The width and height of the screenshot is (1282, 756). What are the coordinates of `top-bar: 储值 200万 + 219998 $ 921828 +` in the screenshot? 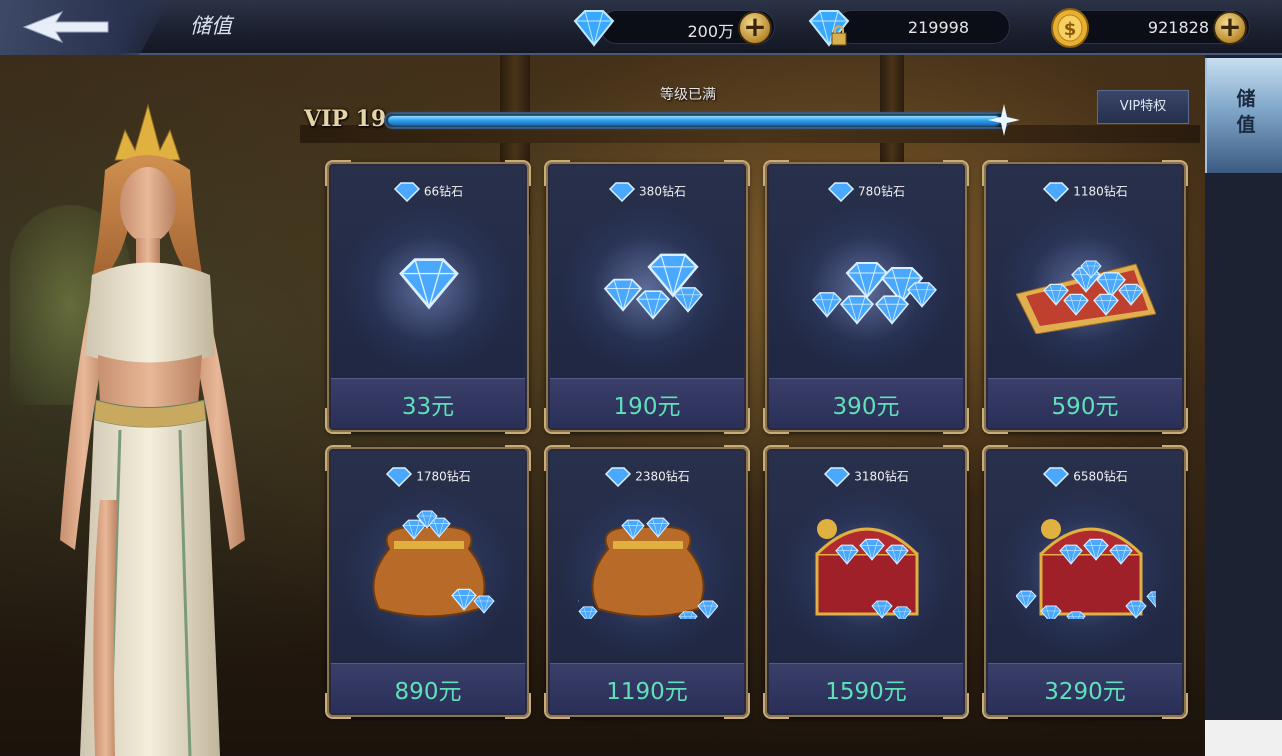 It's located at (641, 27).